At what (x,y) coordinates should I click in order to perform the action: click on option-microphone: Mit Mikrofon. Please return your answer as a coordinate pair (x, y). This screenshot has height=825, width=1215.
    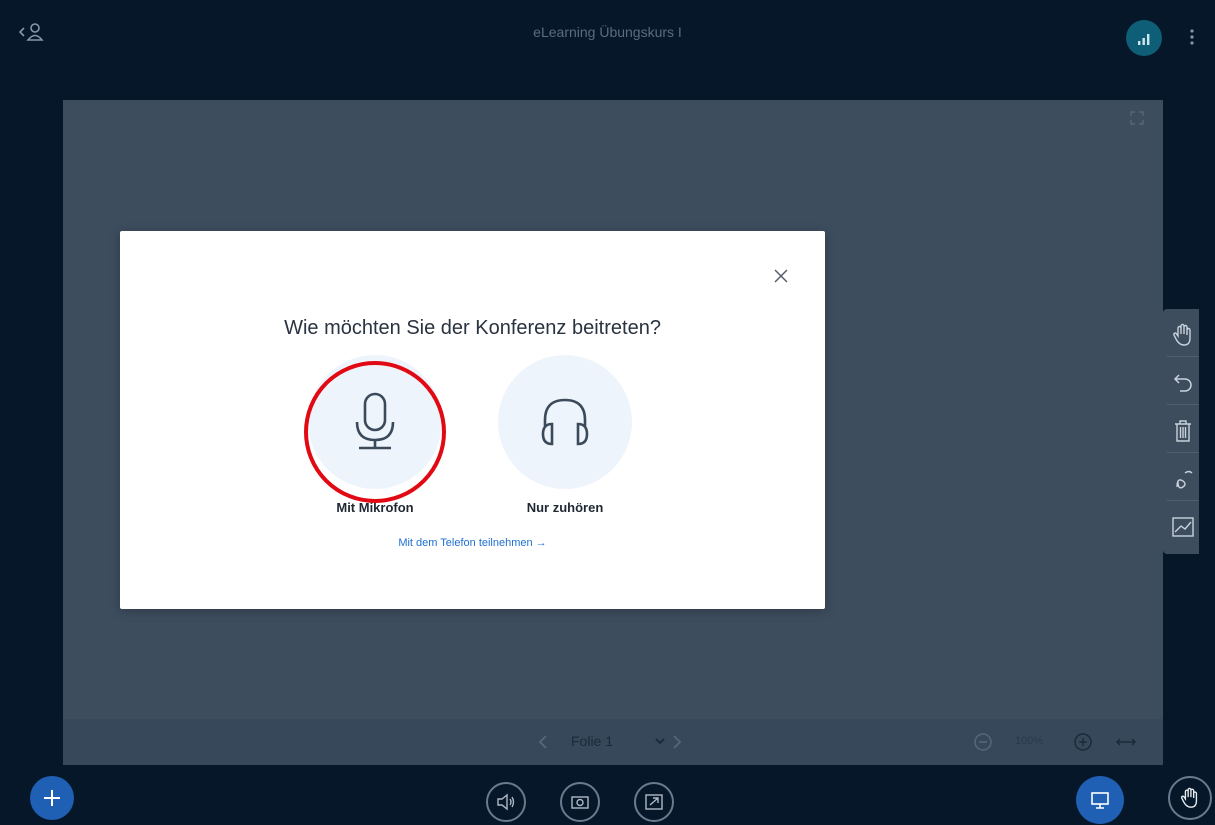
    Looking at the image, I should click on (375, 434).